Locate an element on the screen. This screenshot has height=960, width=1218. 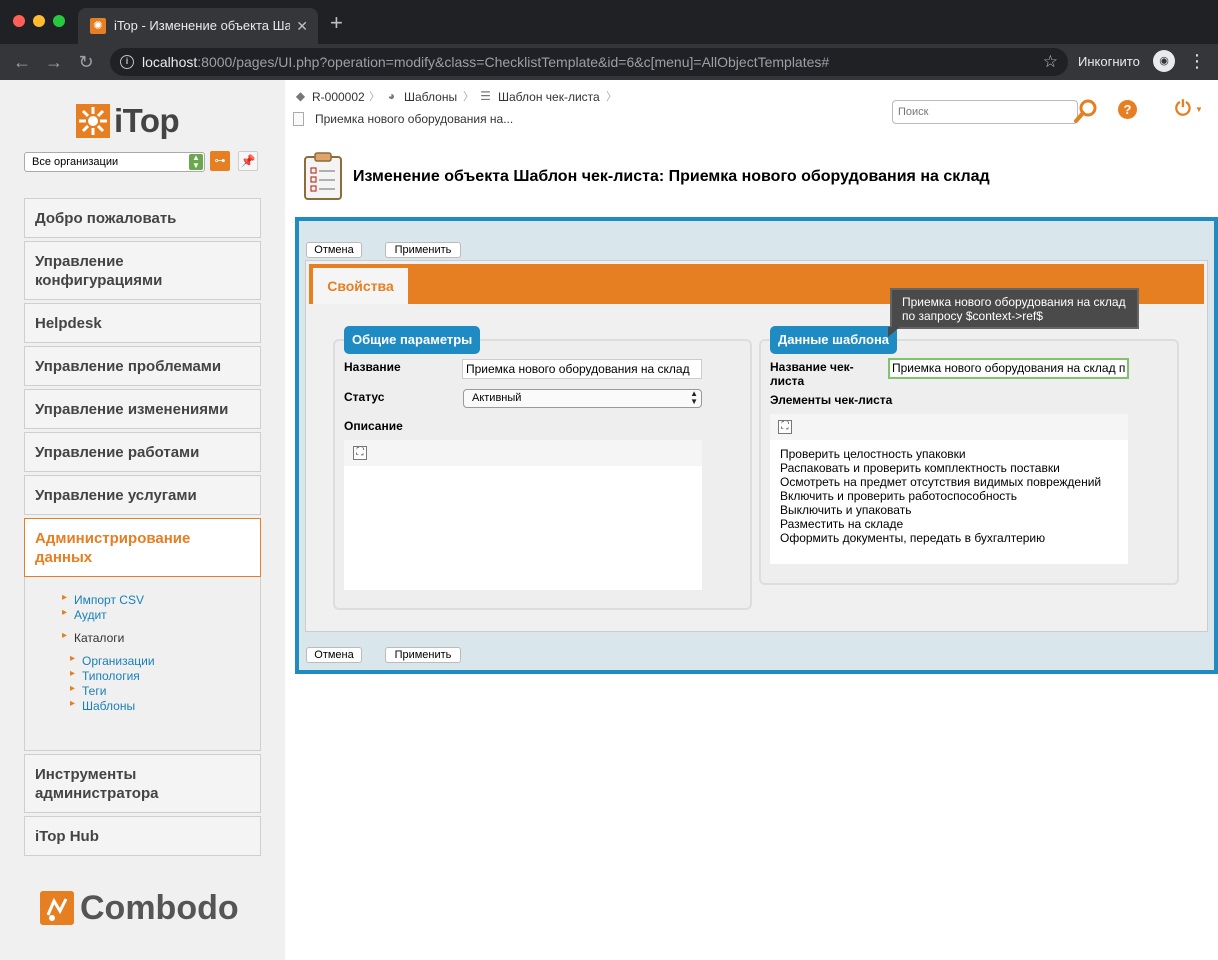
checklist-item: Выключить и упаковать is located at coordinates (846, 510).